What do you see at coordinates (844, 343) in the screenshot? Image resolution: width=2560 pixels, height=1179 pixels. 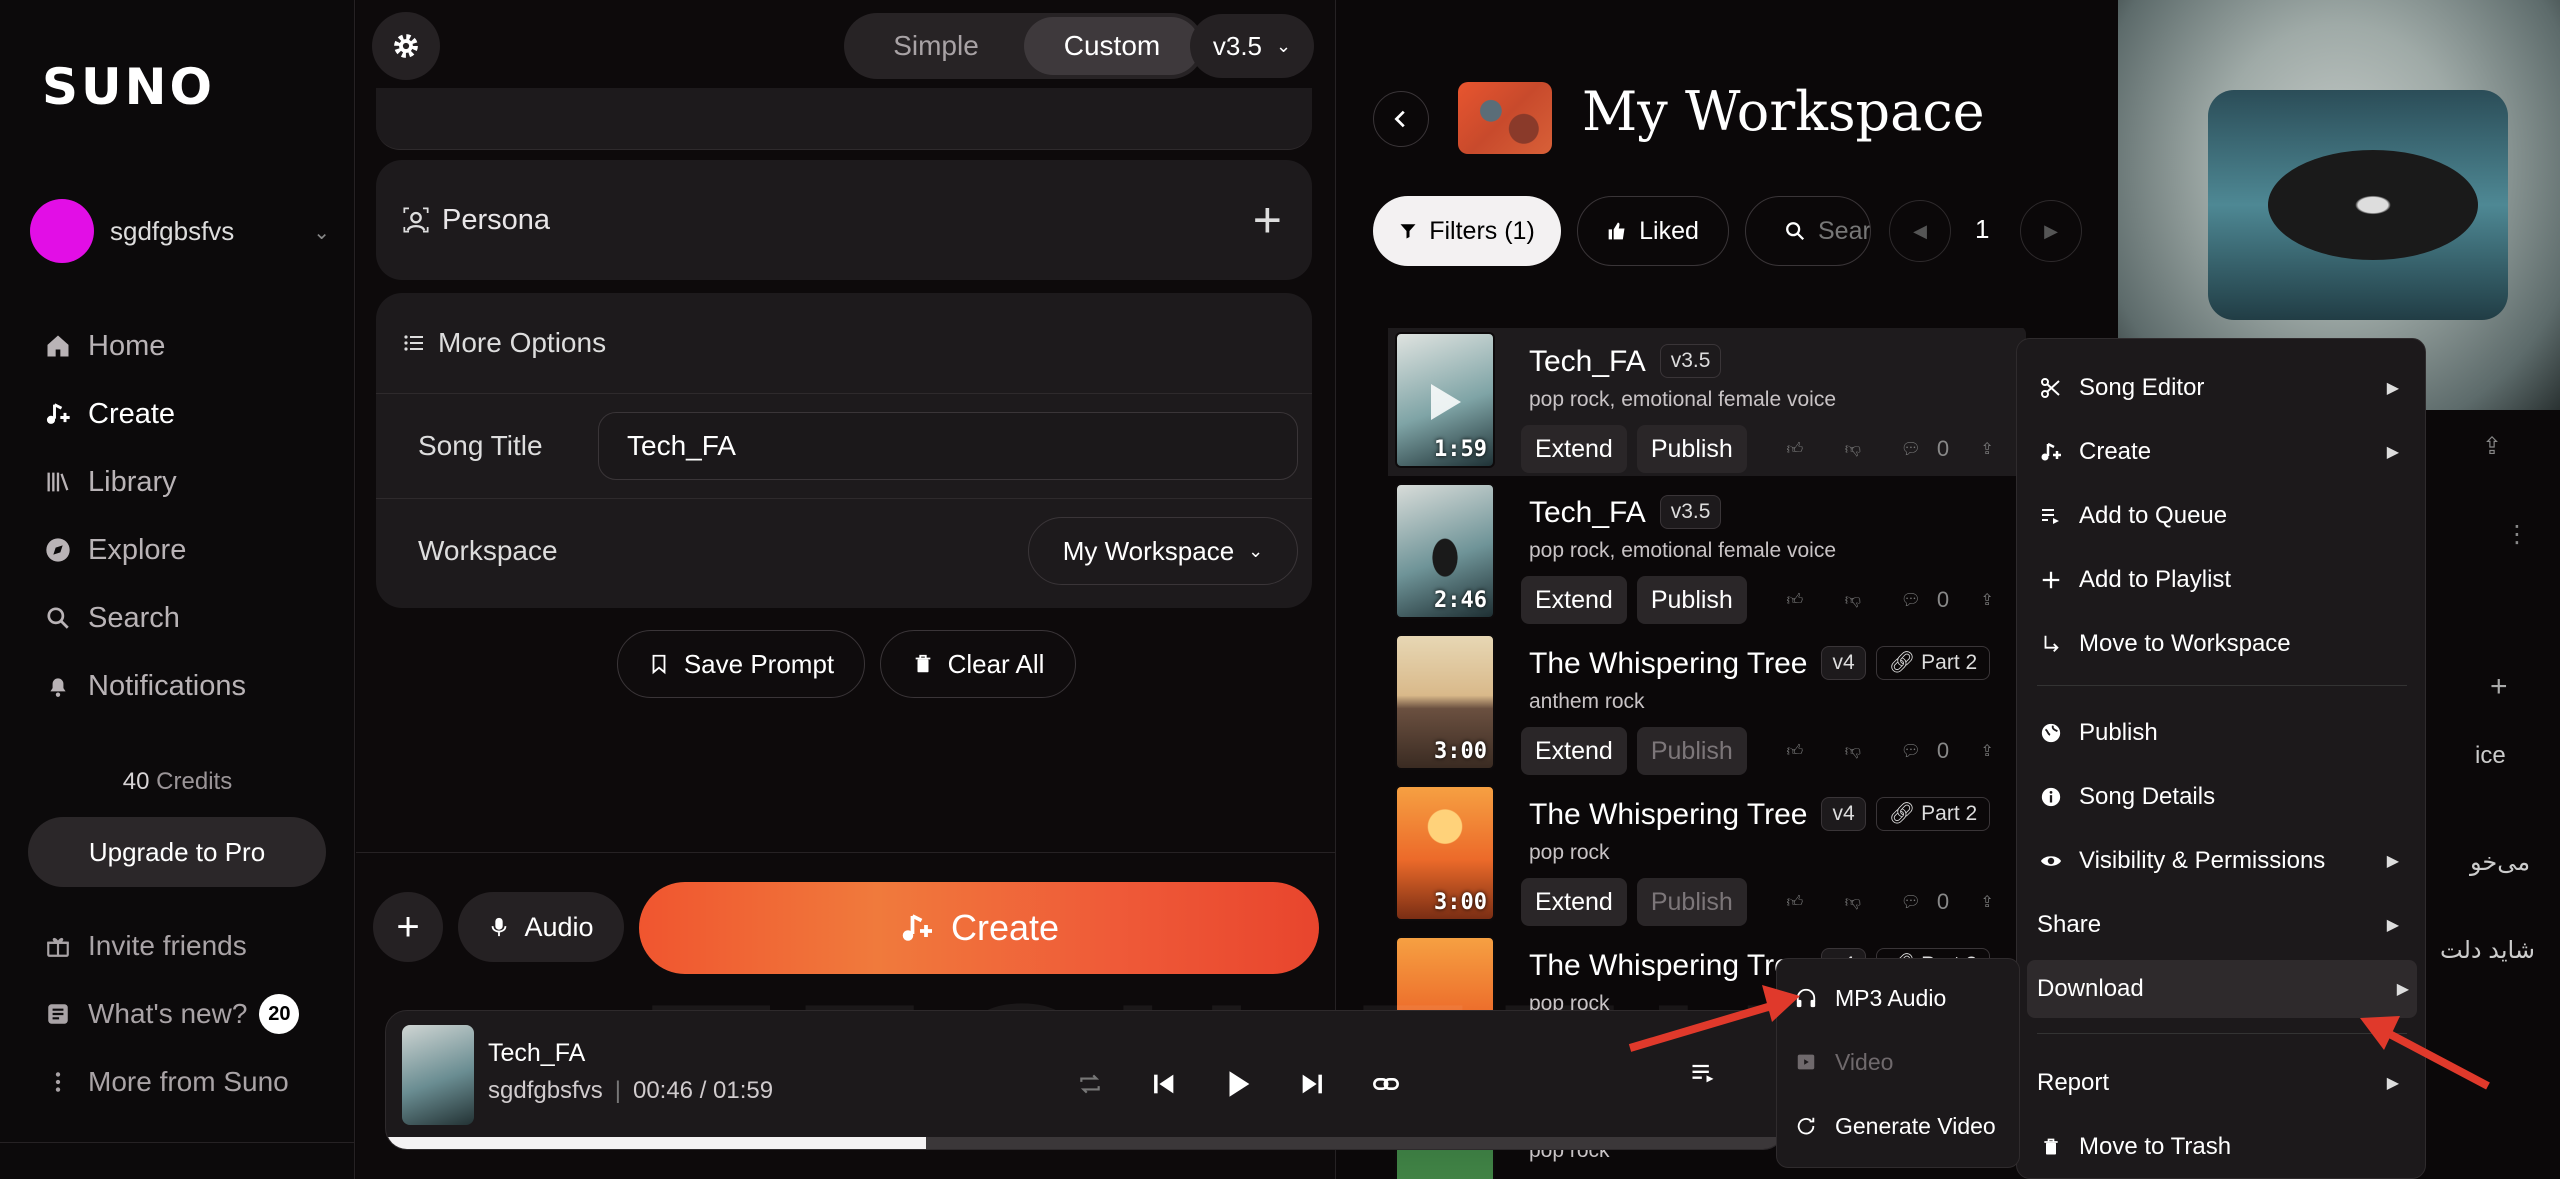 I see `more-options-header: More Options` at bounding box center [844, 343].